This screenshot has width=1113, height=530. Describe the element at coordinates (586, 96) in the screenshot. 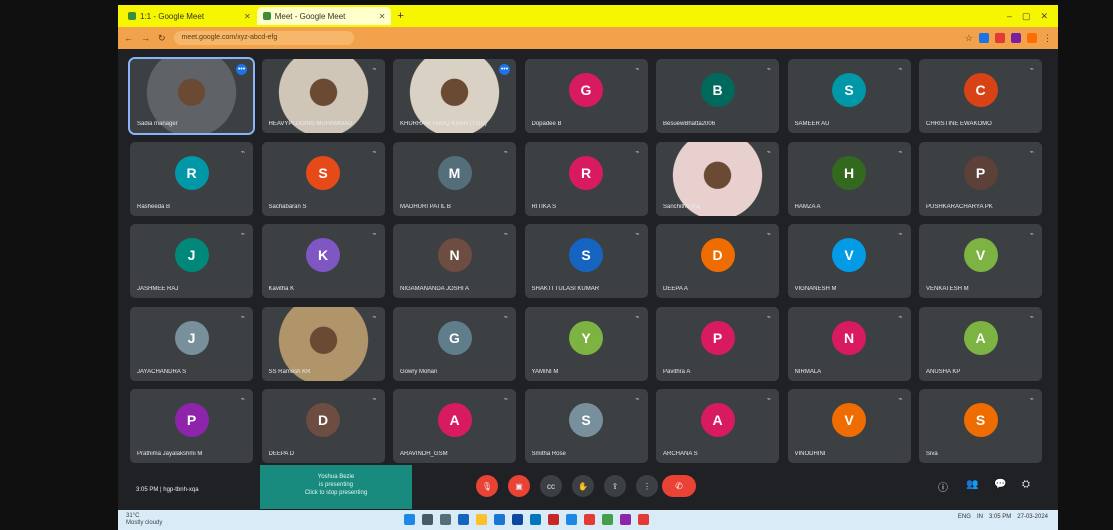

I see `participant-tile: G ⌁ Dopadee B` at that location.